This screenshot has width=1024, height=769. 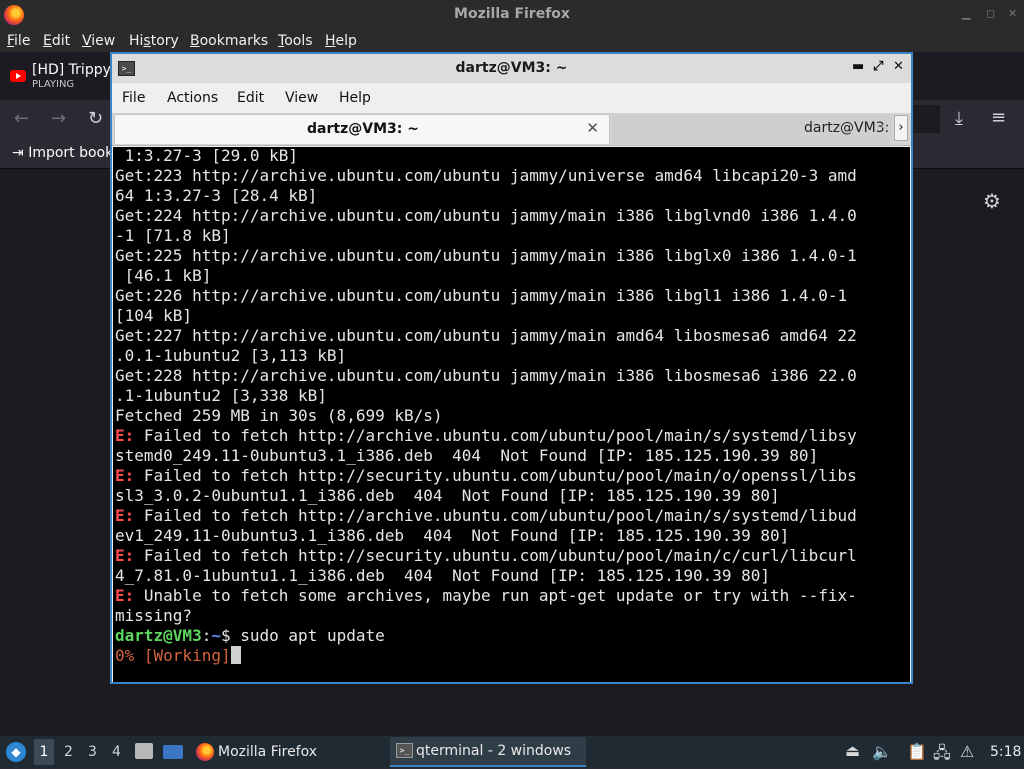 I want to click on ff-menu-history: History, so click(x=154, y=41).